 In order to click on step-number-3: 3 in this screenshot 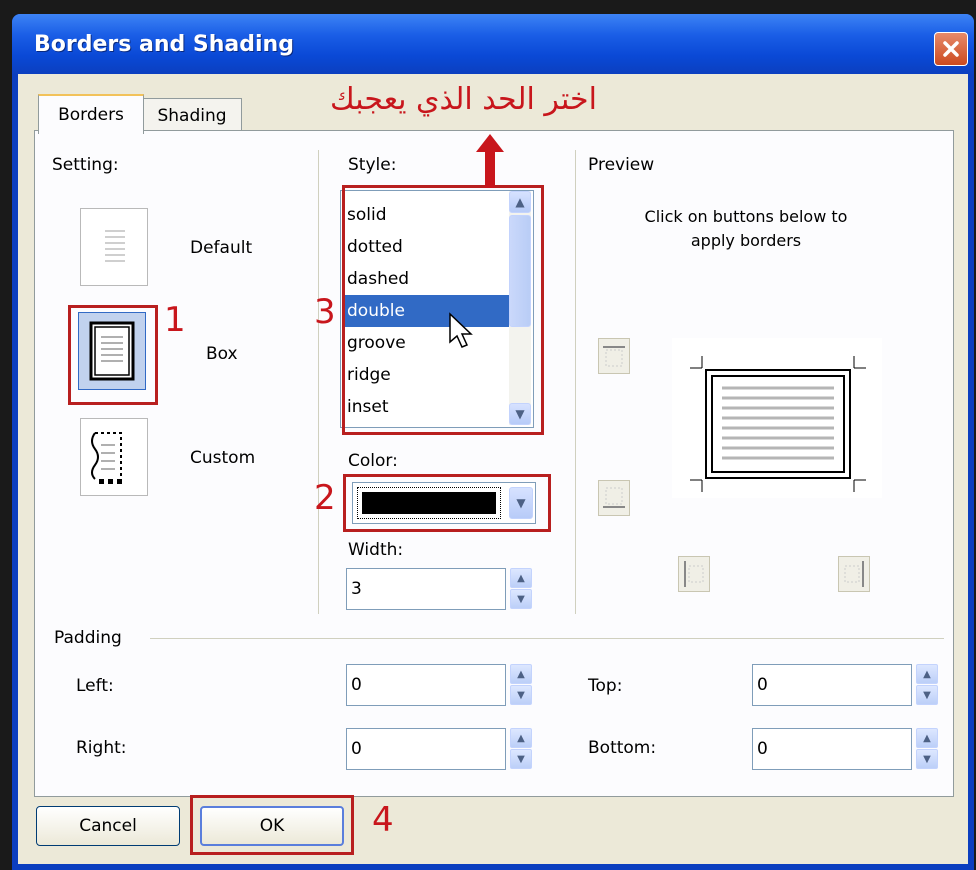, I will do `click(325, 312)`.